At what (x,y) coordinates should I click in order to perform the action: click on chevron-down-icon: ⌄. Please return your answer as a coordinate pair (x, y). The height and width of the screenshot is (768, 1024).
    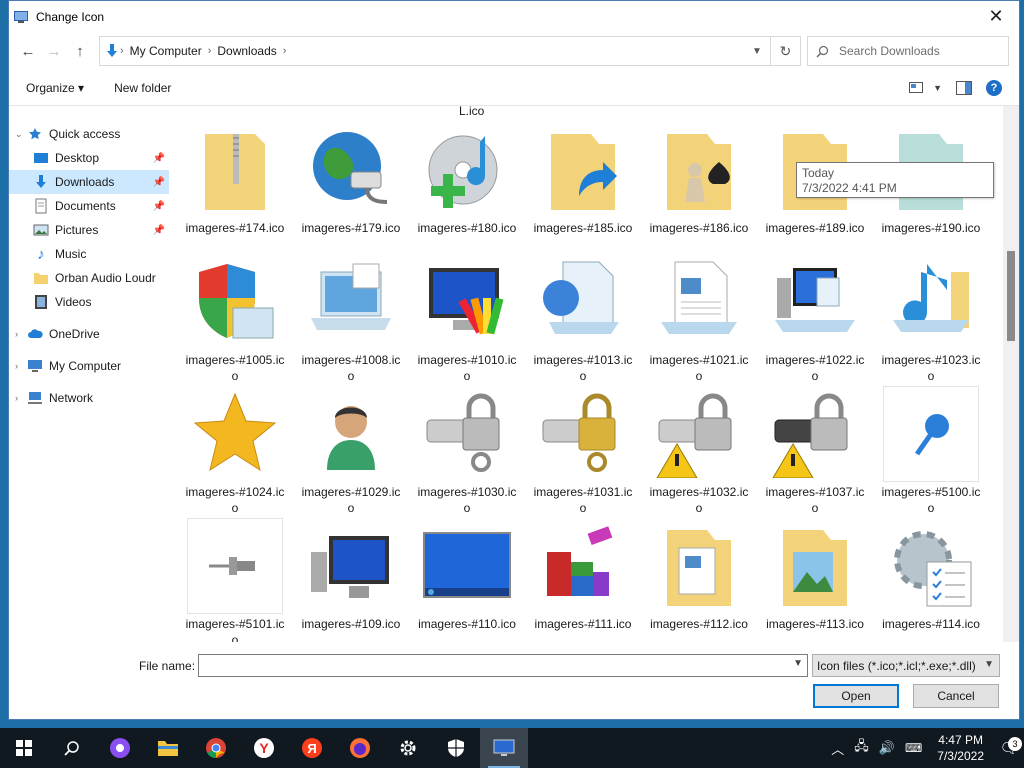
    Looking at the image, I should click on (19, 133).